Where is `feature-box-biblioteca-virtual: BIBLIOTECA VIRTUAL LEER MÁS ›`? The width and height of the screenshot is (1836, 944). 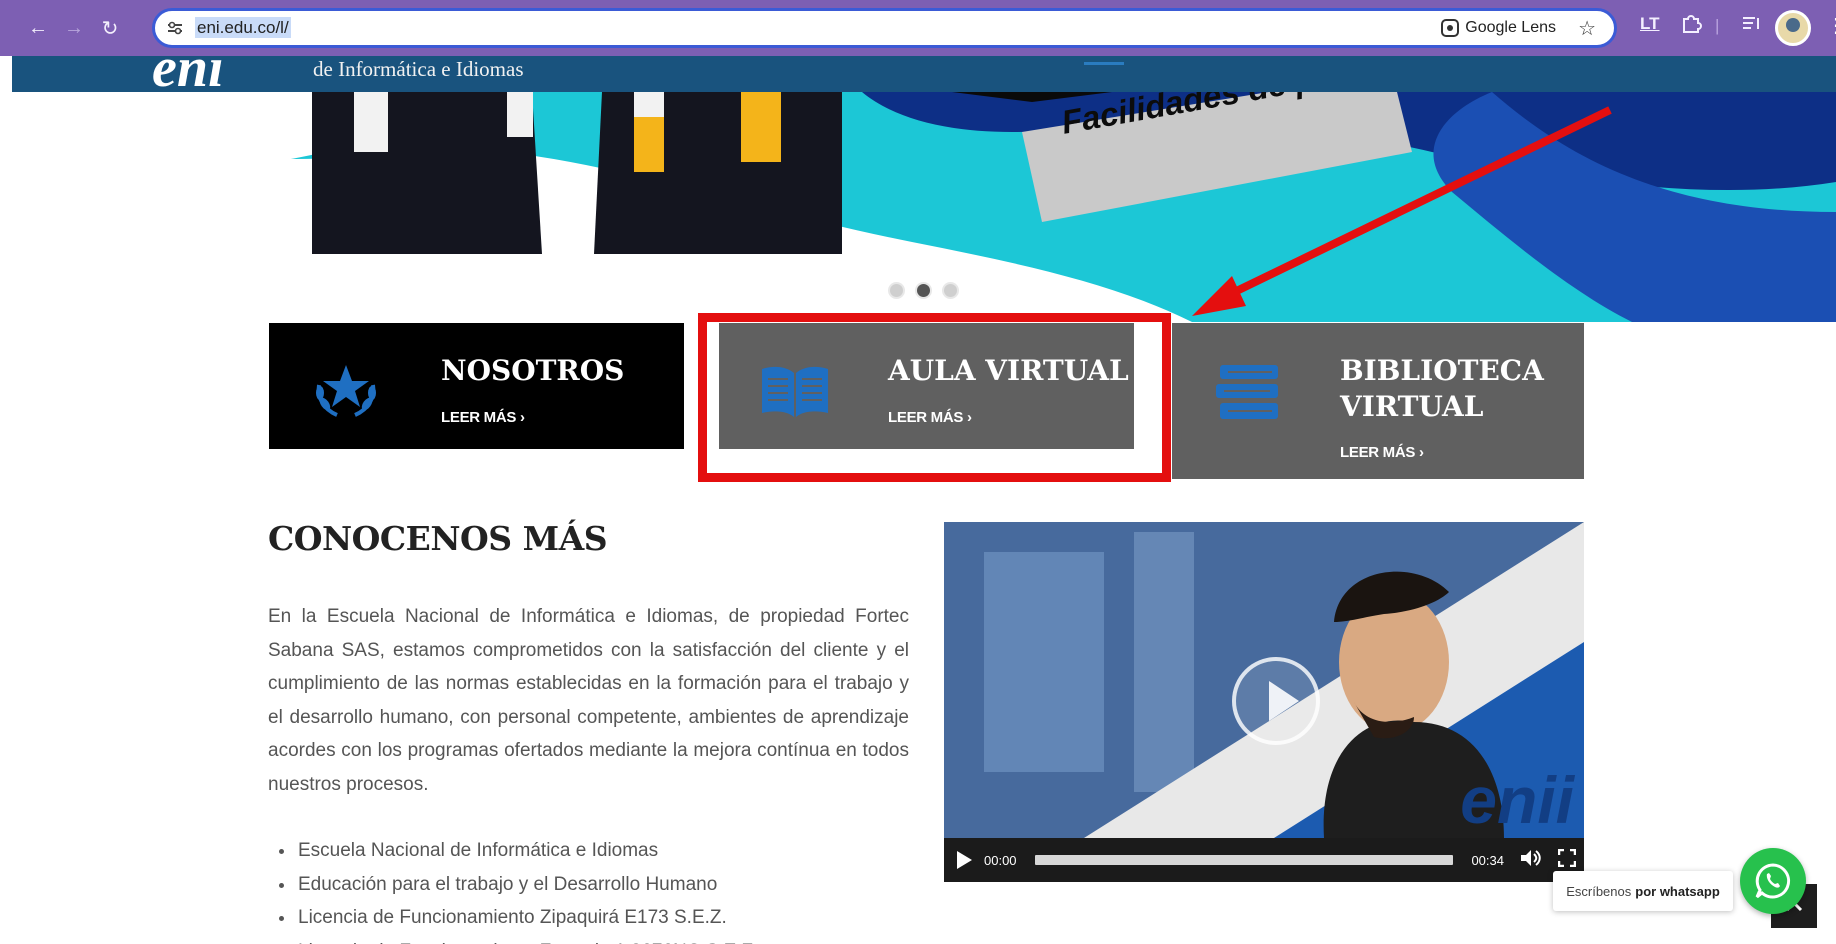
feature-box-biblioteca-virtual: BIBLIOTECA VIRTUAL LEER MÁS › is located at coordinates (1378, 401).